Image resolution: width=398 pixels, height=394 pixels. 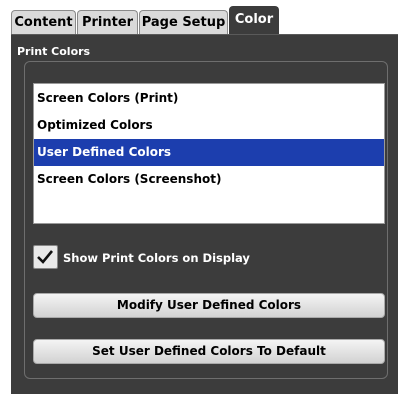 What do you see at coordinates (209, 351) in the screenshot?
I see `set-default-colors-button: Set User Defined Colors To Default` at bounding box center [209, 351].